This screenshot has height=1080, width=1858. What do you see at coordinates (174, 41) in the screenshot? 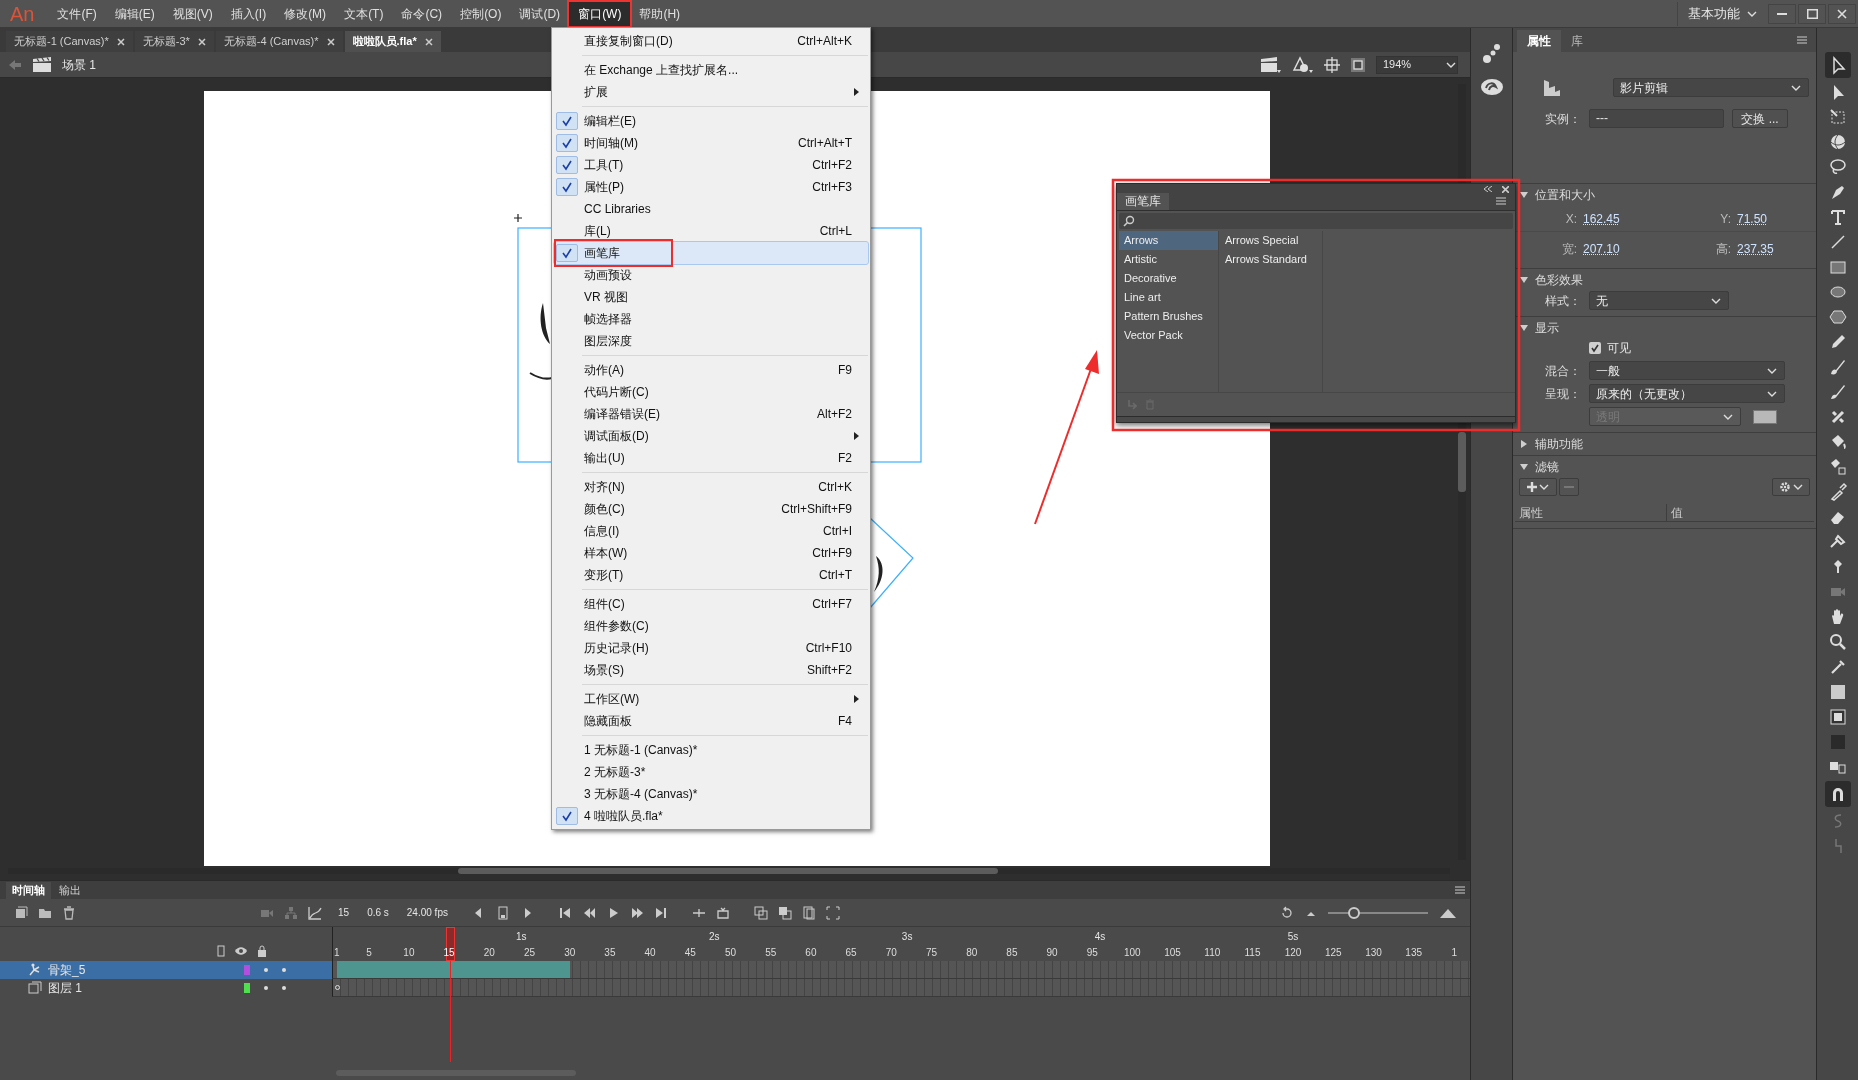
I see `document-tab: 无标题-3*` at bounding box center [174, 41].